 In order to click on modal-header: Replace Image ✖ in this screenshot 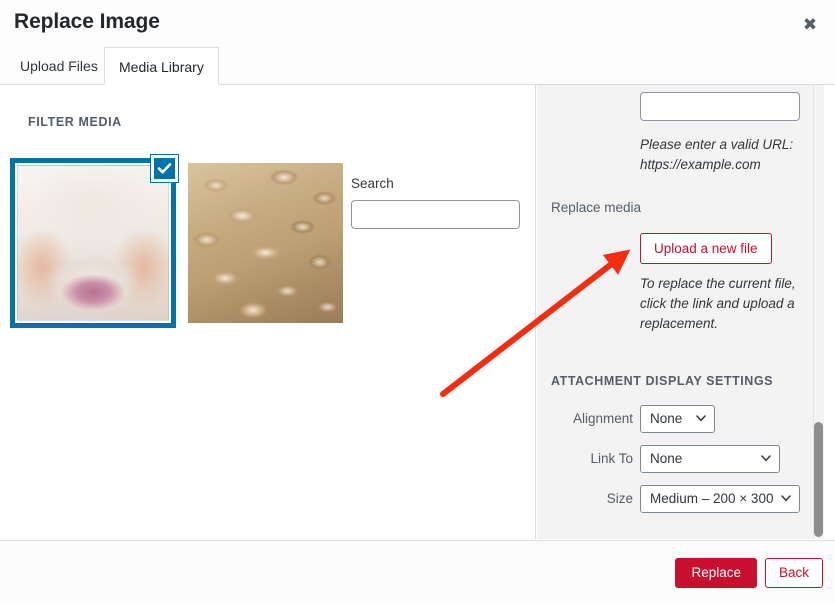, I will do `click(417, 22)`.